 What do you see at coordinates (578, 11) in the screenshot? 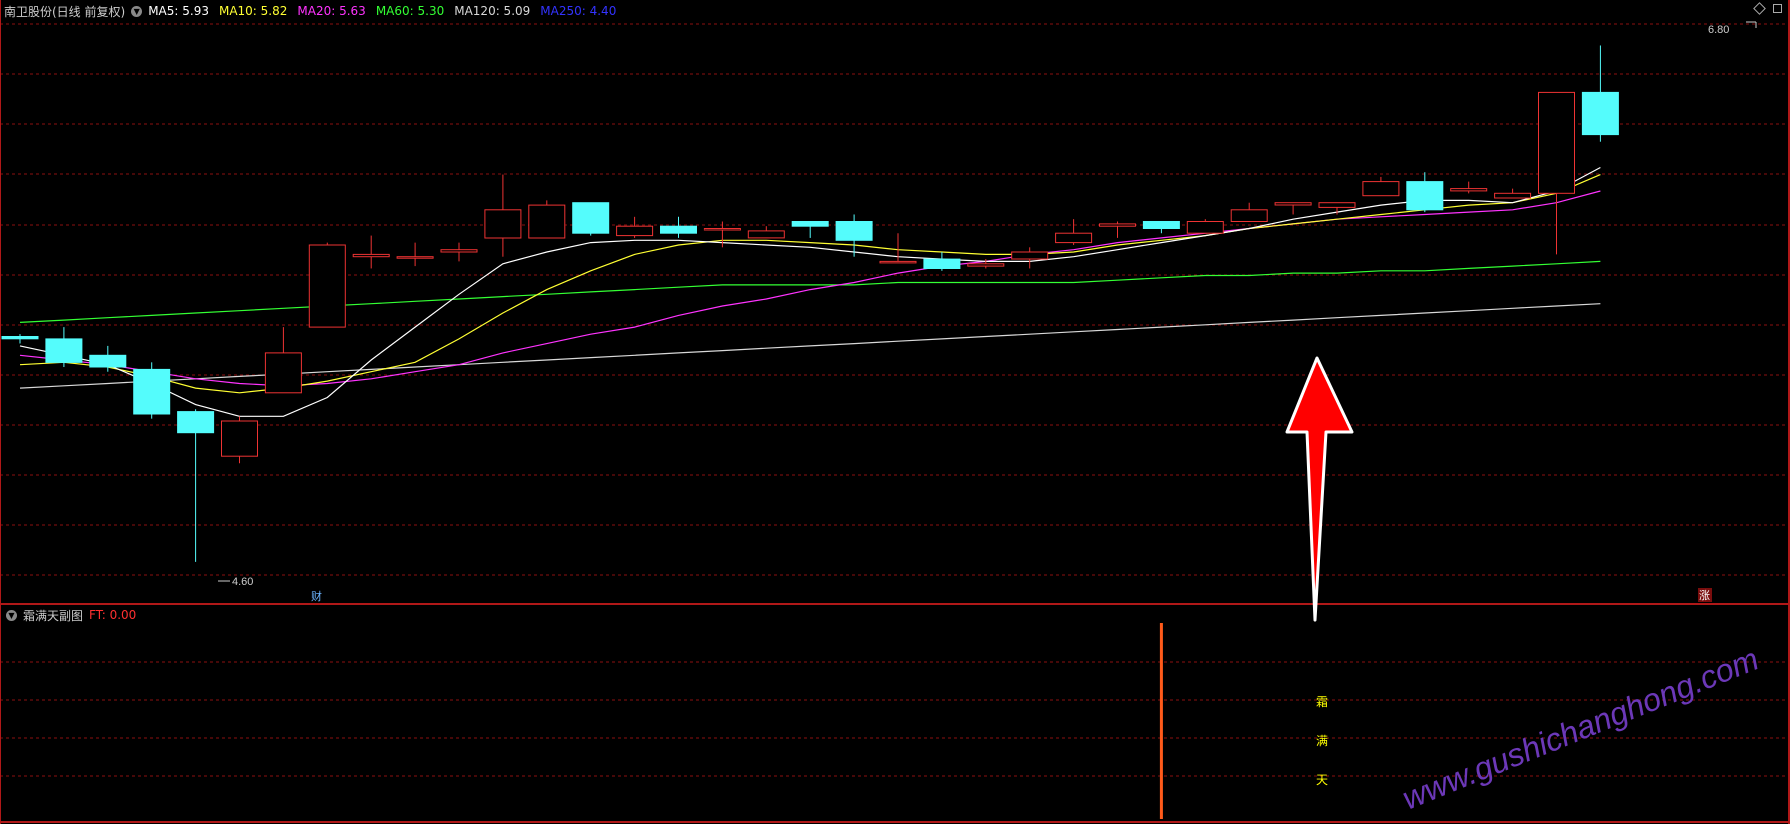
I see `ma250-label: MA250: 4.40` at bounding box center [578, 11].